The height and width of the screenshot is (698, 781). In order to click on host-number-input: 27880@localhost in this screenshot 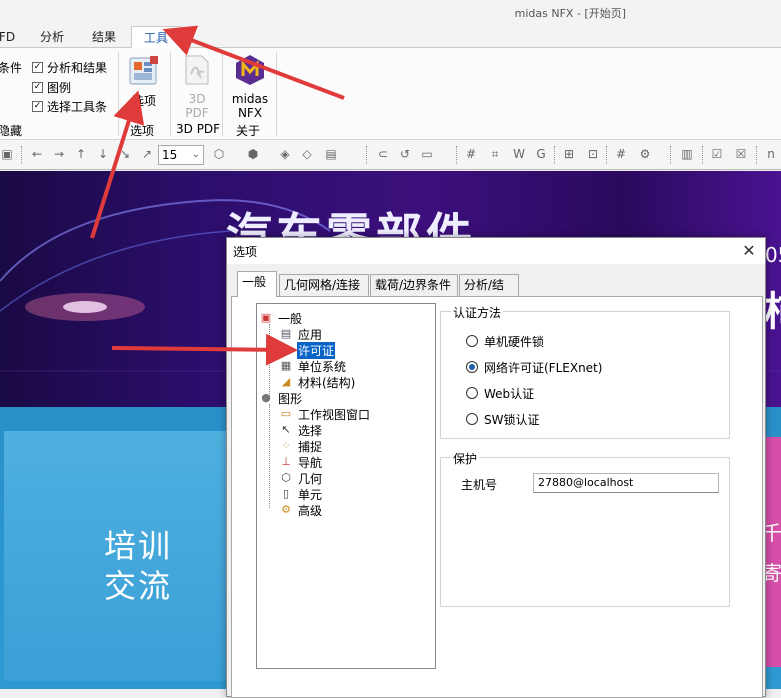, I will do `click(626, 483)`.